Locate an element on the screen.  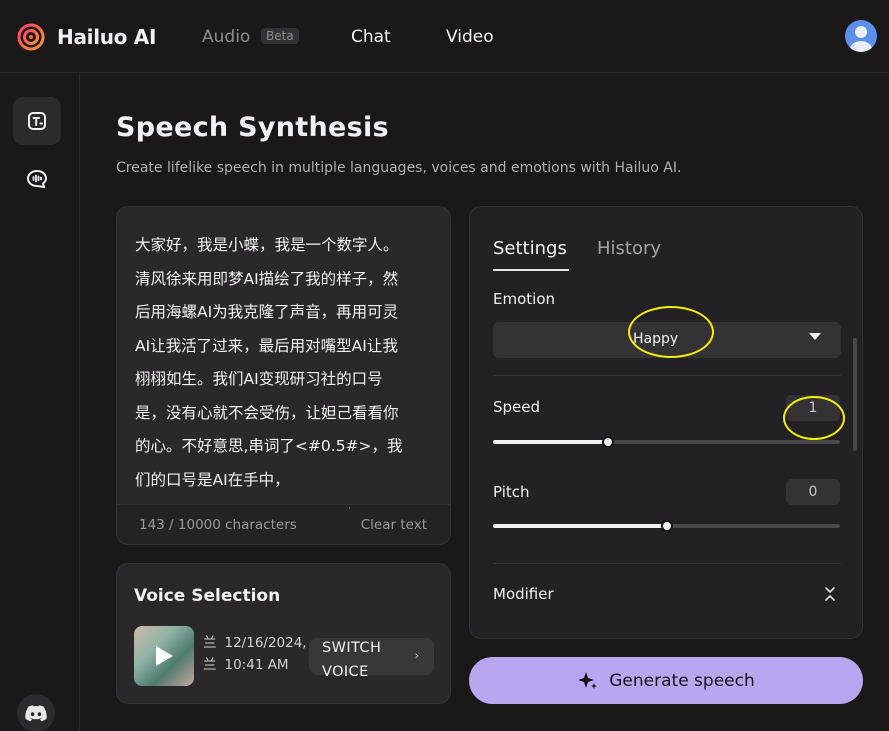
voice-date: 兰 12/16/2024, is located at coordinates (255, 641).